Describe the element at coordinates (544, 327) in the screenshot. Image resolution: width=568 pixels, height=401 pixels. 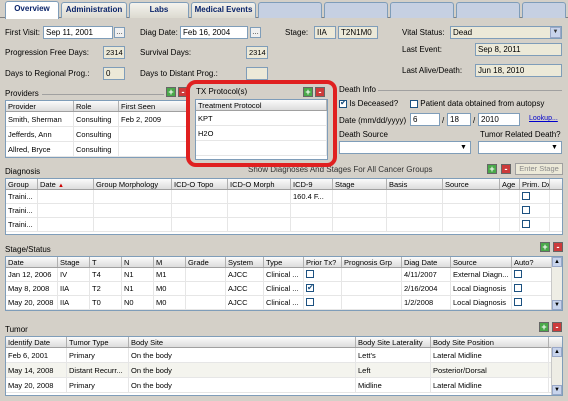
I see `tumor-add-button: +` at that location.